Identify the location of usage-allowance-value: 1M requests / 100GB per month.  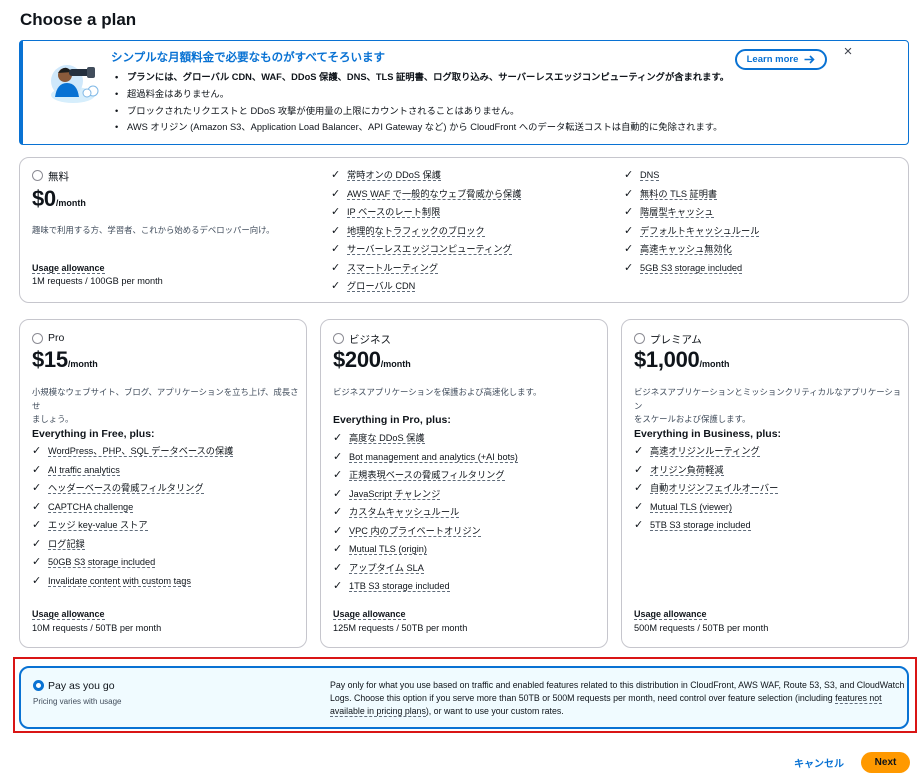
(97, 281).